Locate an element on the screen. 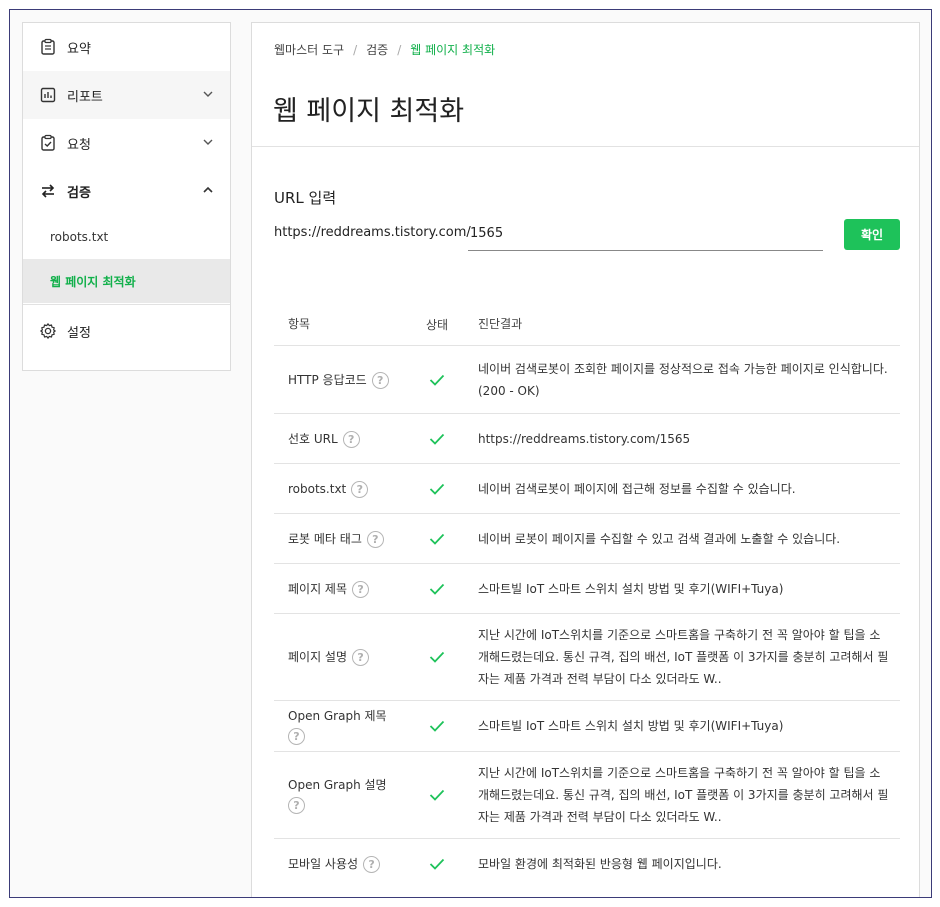  row-item: 페이지 제목? is located at coordinates (342, 589).